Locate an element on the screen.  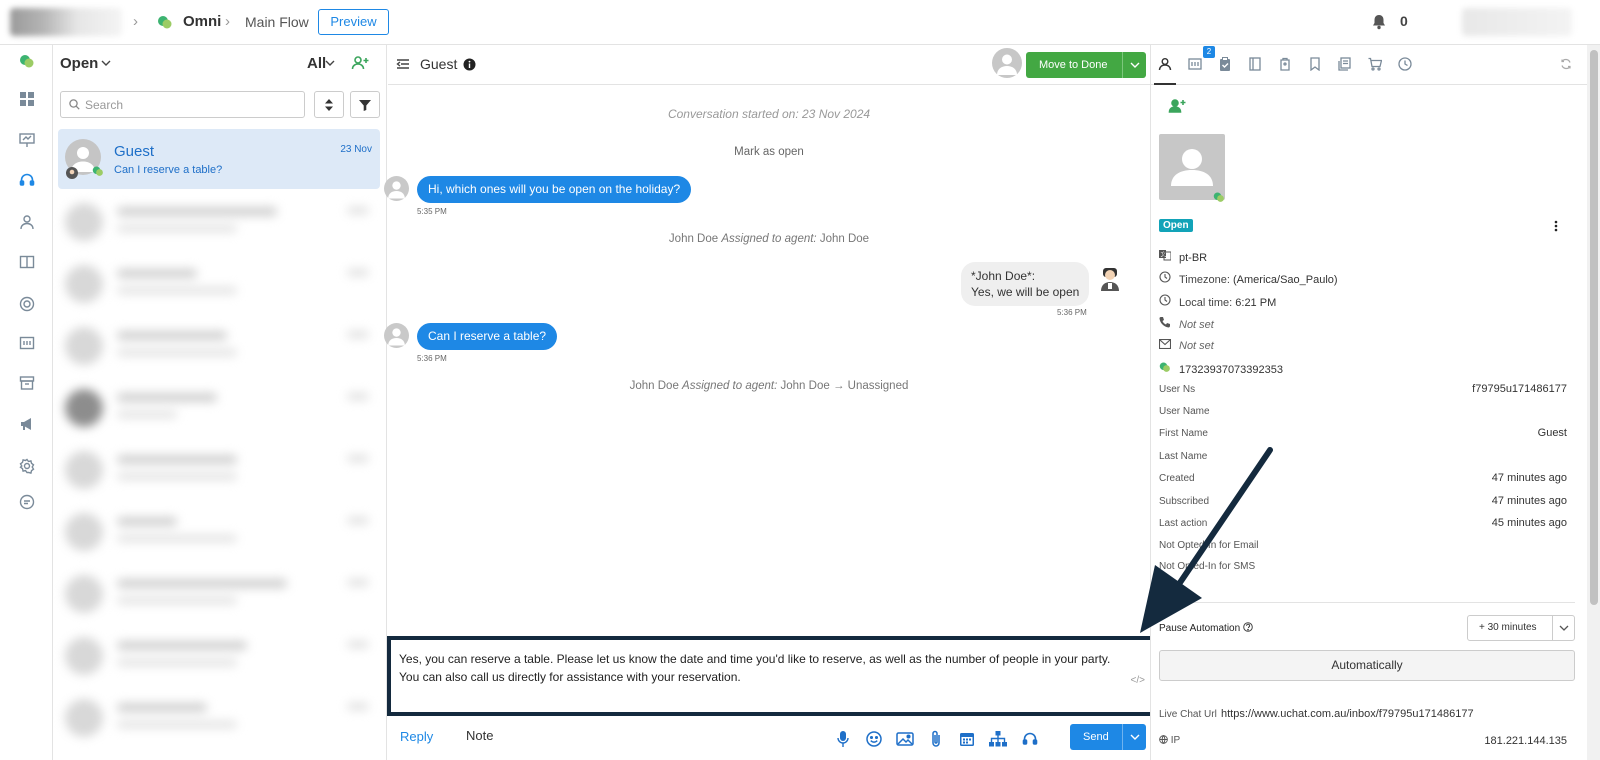
automatically-button: Automatically is located at coordinates (1367, 665).